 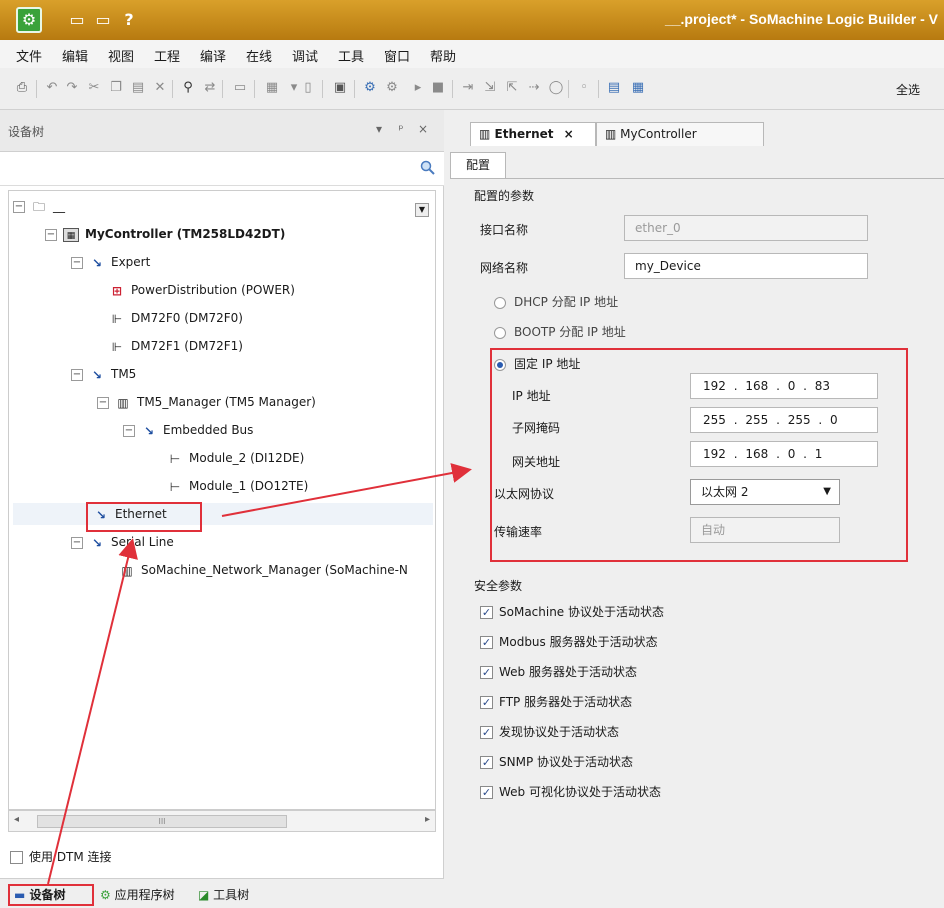 I want to click on new-page-icon: ▯, so click(x=308, y=88).